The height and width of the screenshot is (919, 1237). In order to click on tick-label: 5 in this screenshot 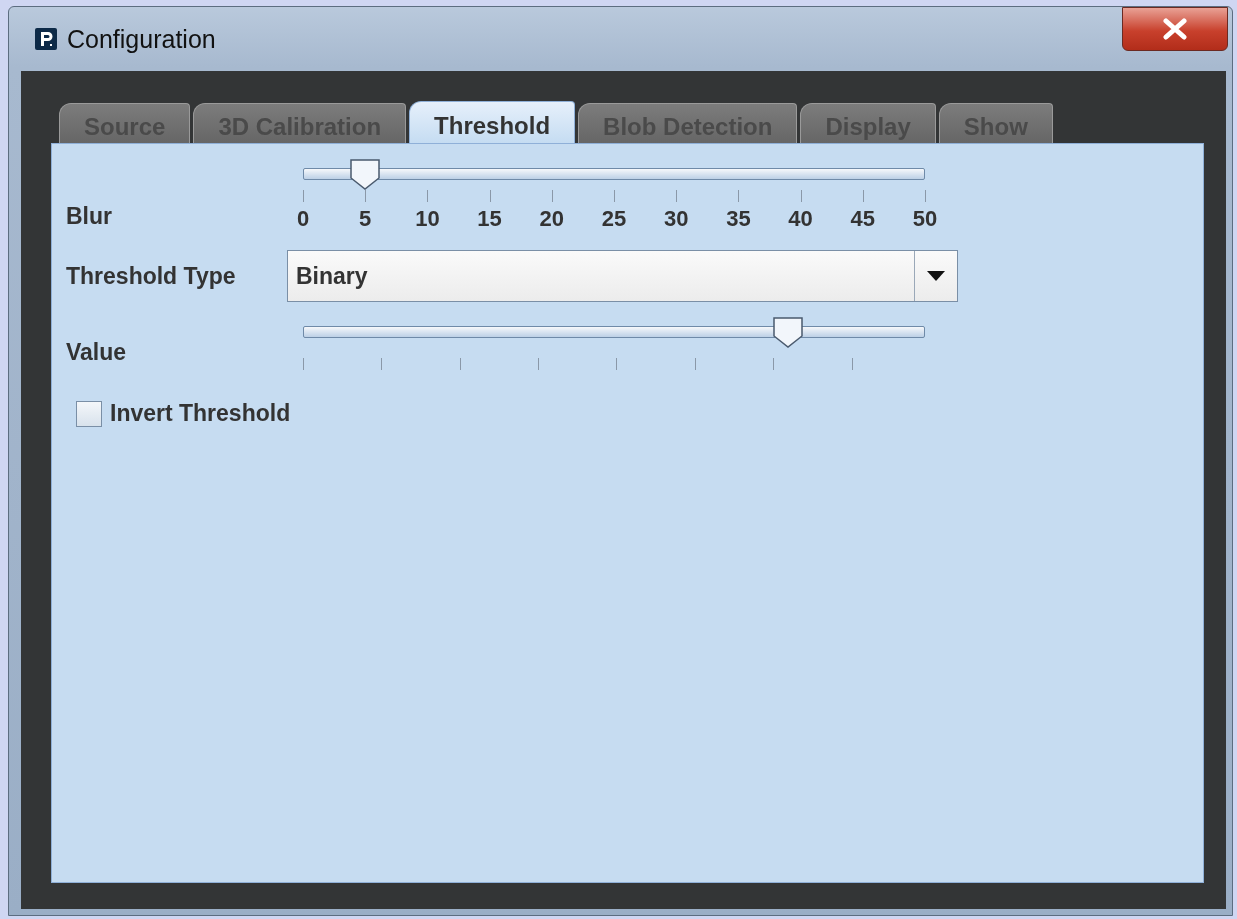, I will do `click(365, 219)`.